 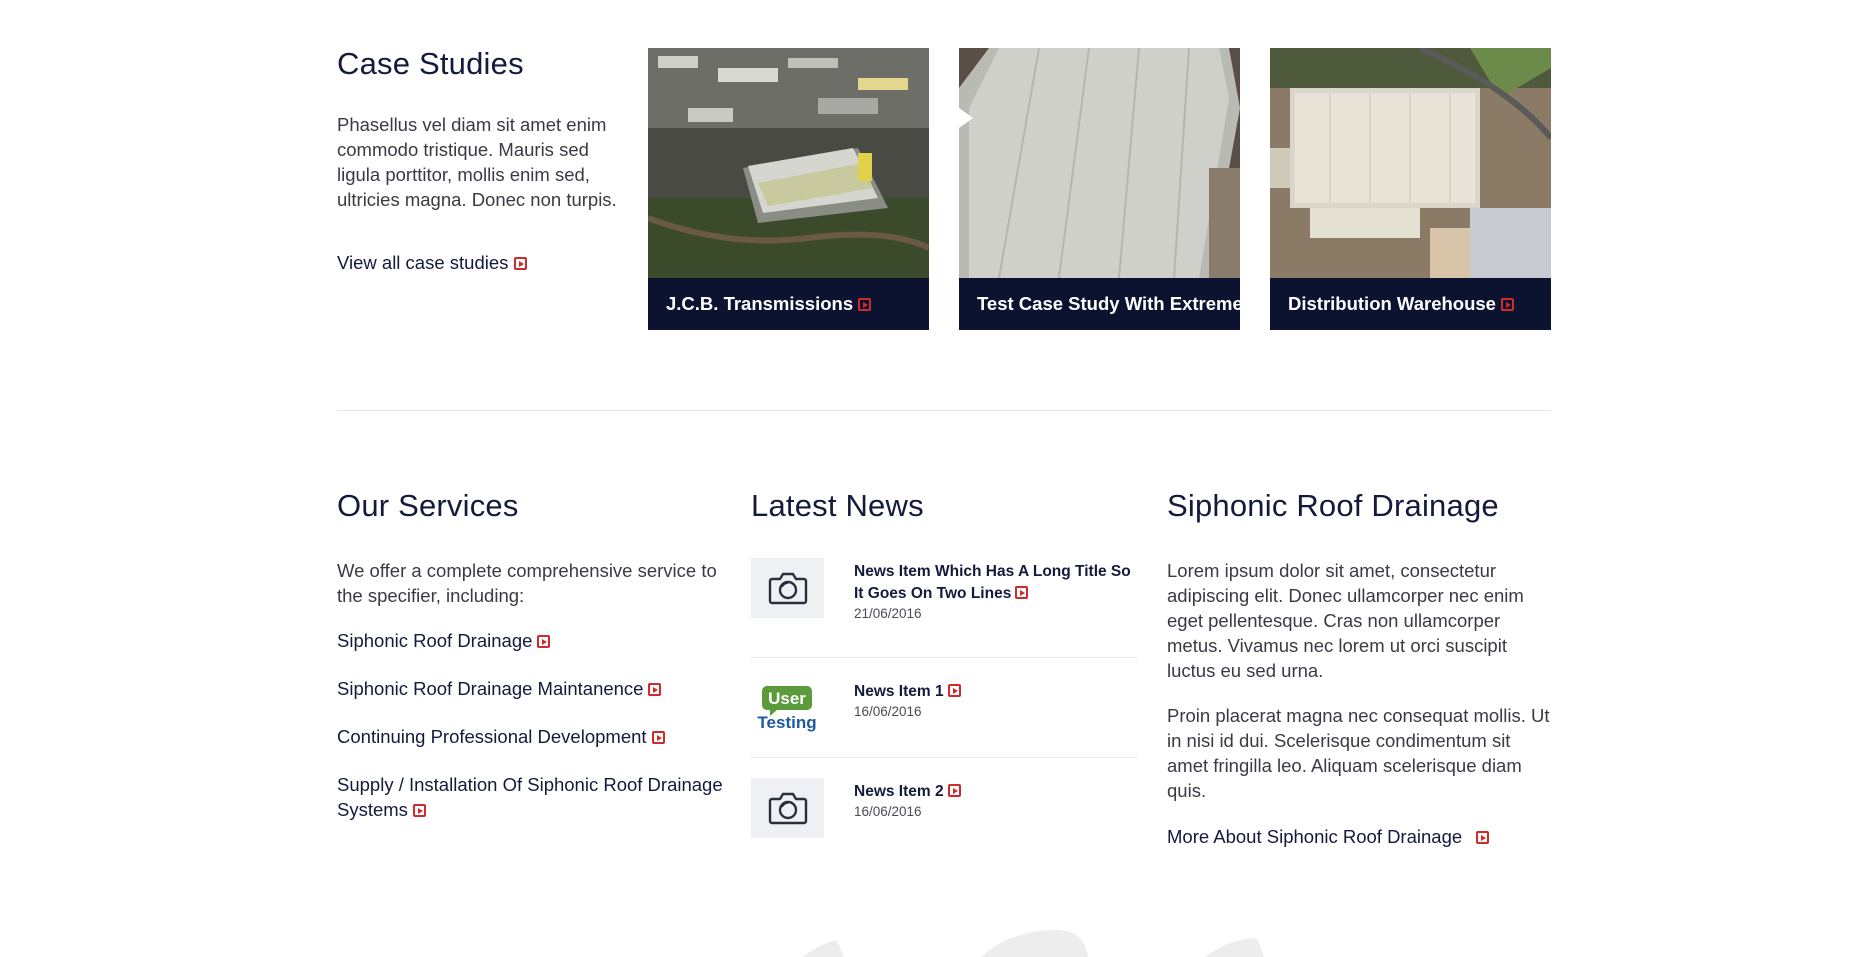 I want to click on news-body: News Item 2 16/06/2016, so click(x=907, y=798).